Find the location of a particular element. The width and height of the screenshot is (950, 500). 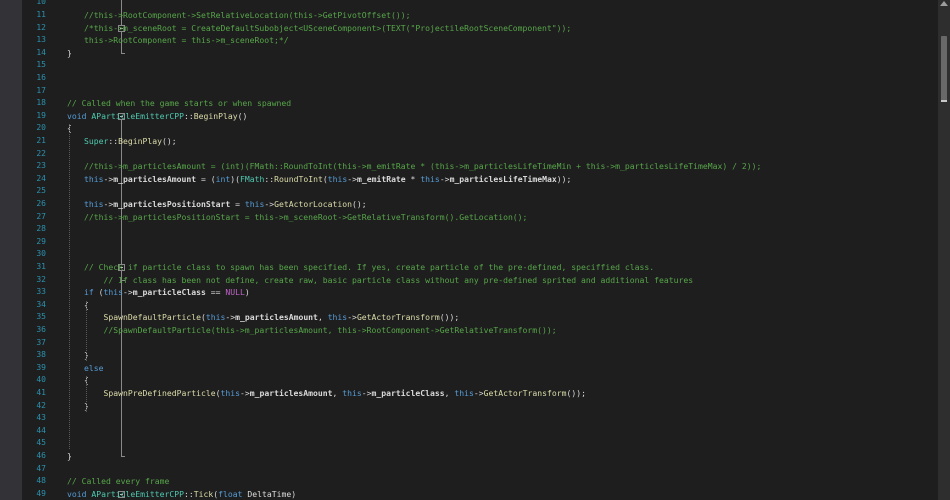

code-line: 22 is located at coordinates (475, 154).